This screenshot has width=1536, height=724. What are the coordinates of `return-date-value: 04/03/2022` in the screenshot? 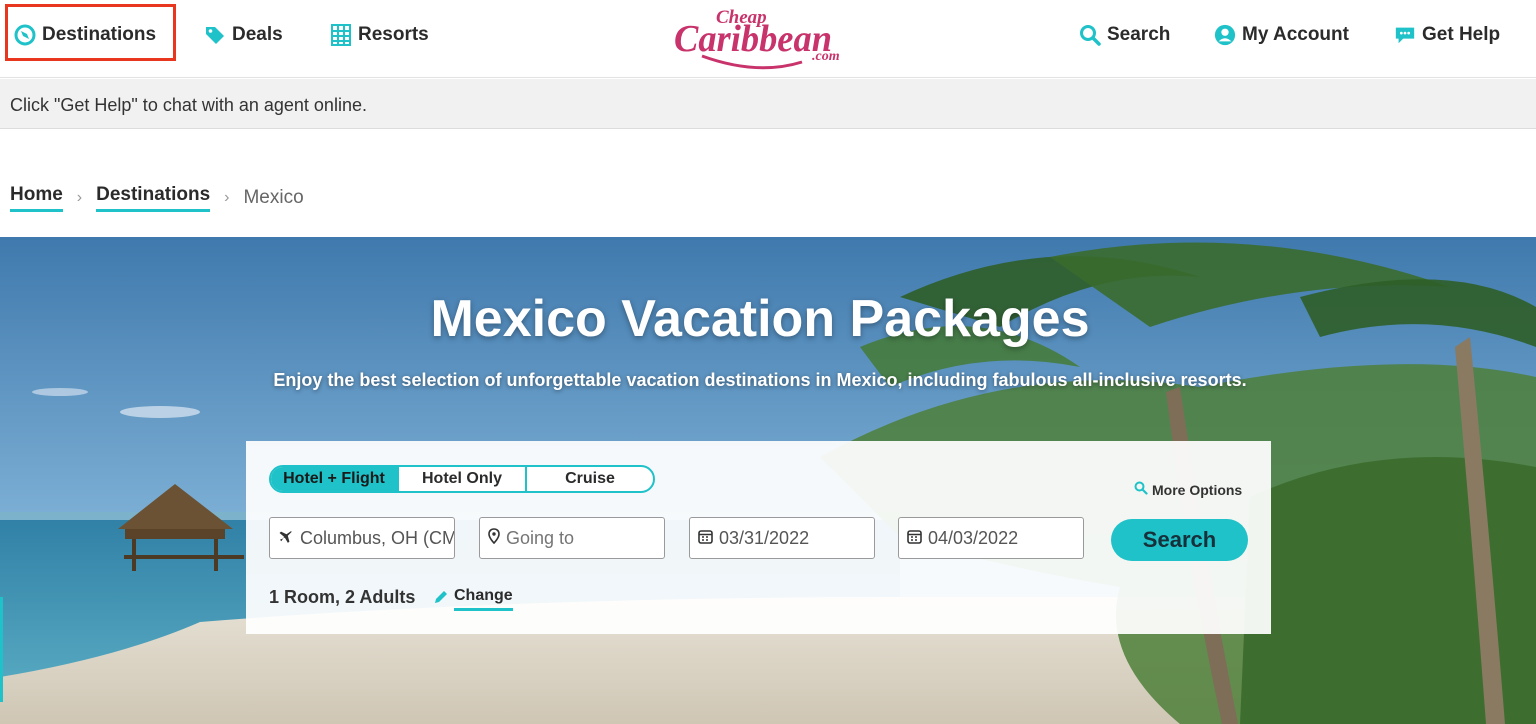 It's located at (973, 537).